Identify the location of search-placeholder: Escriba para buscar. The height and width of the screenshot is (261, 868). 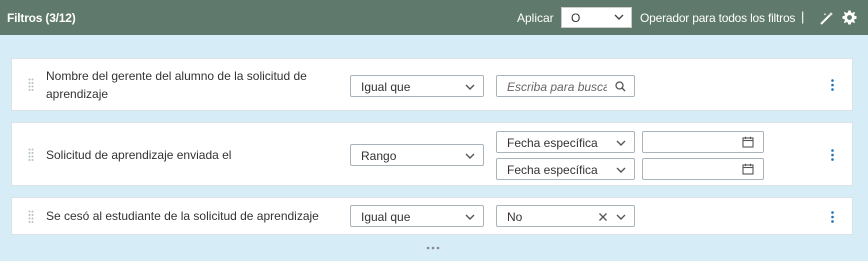
(557, 87).